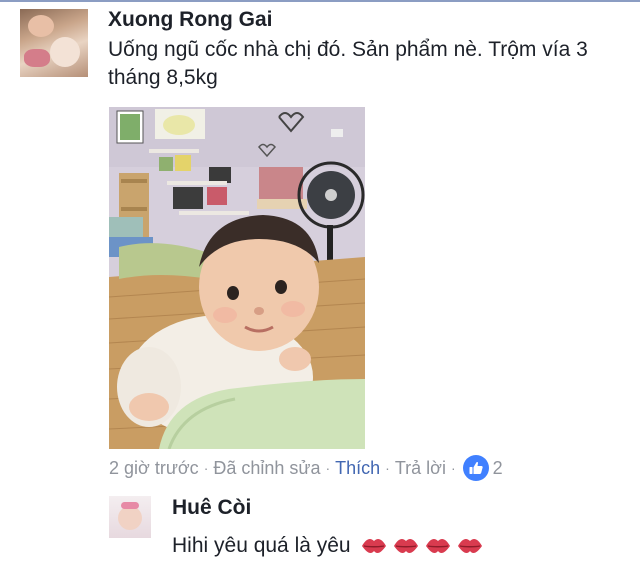 This screenshot has height=575, width=640. Describe the element at coordinates (54, 43) in the screenshot. I see `avatar` at that location.